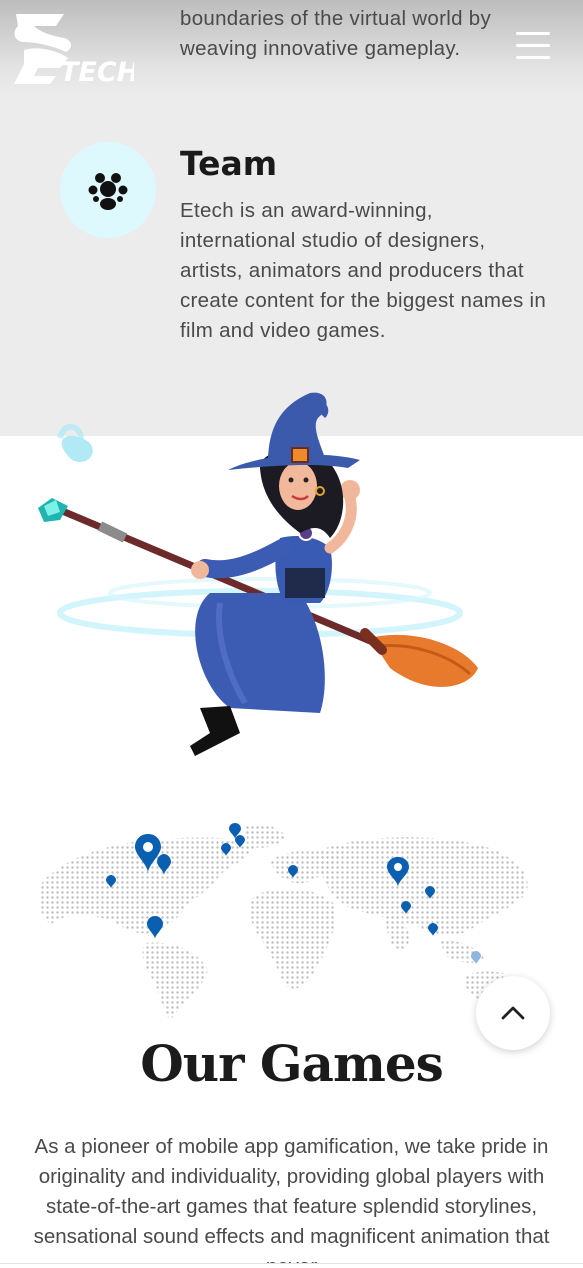  What do you see at coordinates (285, 921) in the screenshot?
I see `world-map-with-pins` at bounding box center [285, 921].